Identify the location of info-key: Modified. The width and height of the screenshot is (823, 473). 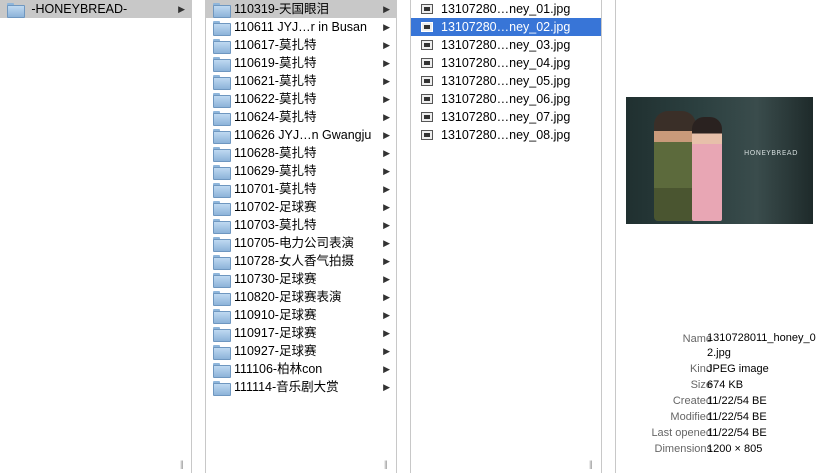
(691, 417).